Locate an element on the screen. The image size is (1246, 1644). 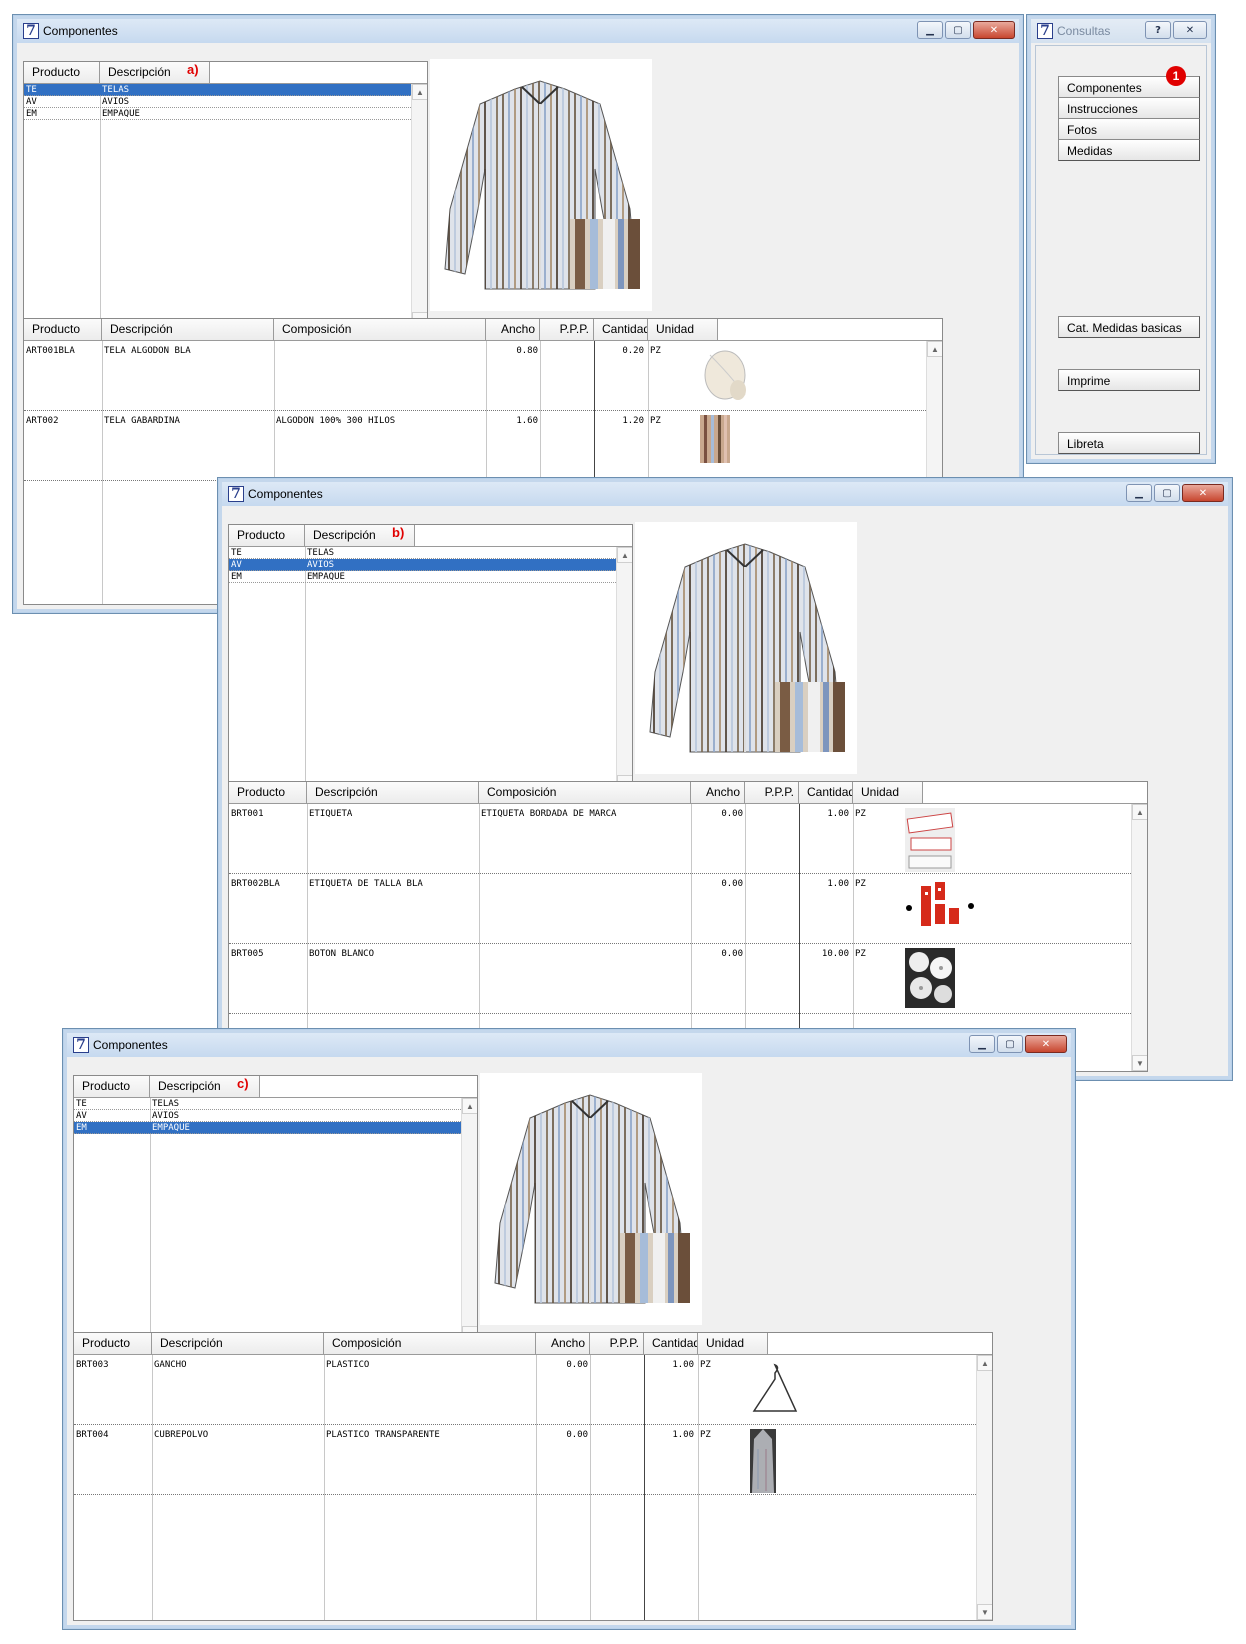
component-row: BRT005 BOTON BLANCO 0.00 10.00 PZ is located at coordinates (680, 979).